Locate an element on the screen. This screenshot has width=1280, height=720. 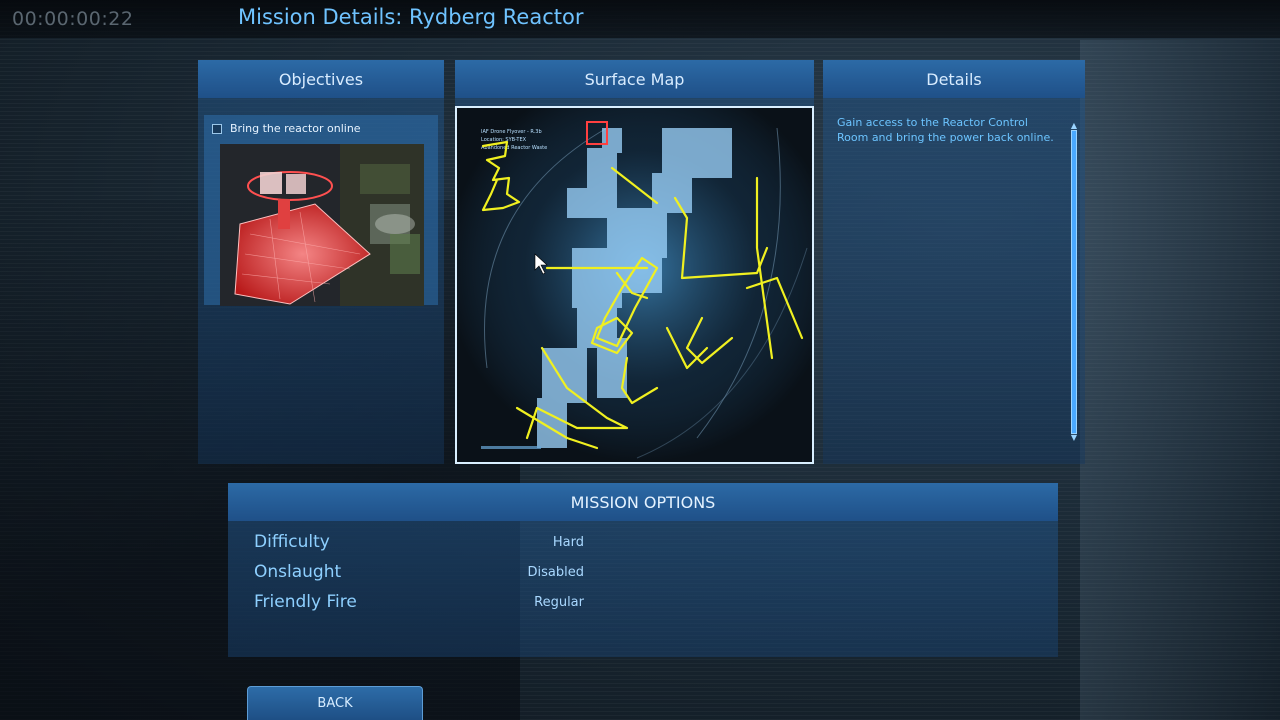
details-scrollbar: ▲ ▼ is located at coordinates (1074, 282).